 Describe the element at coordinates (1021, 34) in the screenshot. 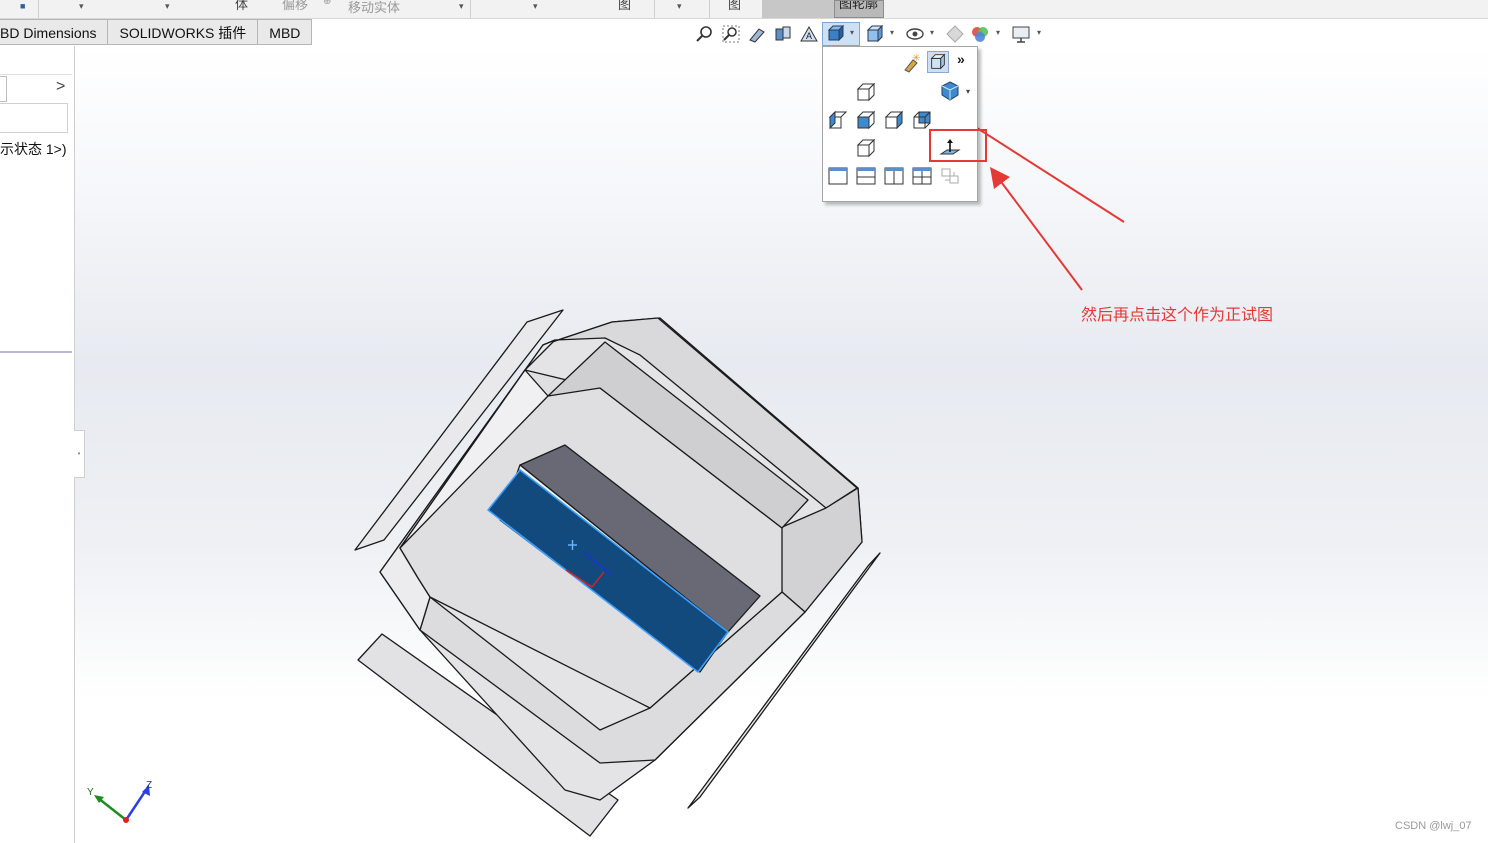

I see `view-settings-icon` at that location.